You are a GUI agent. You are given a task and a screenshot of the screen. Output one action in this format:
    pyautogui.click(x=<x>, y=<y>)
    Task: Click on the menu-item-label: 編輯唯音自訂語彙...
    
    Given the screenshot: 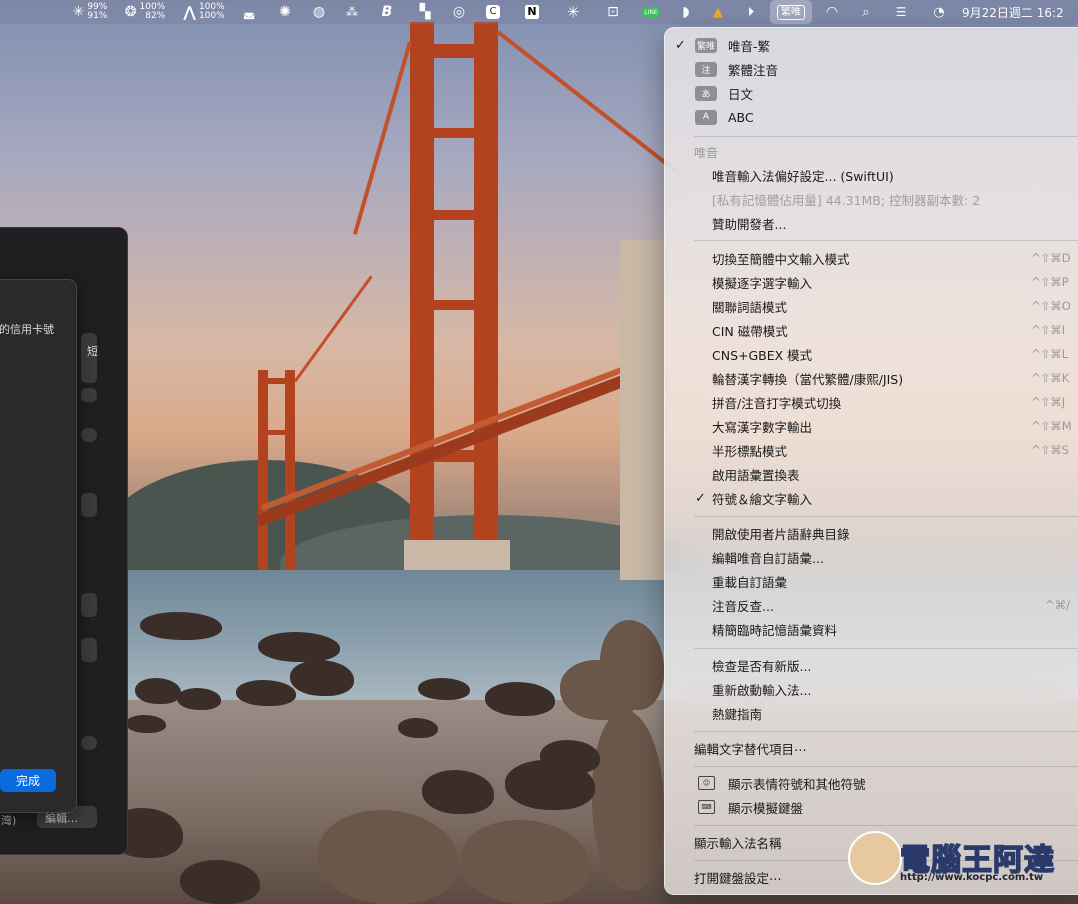 What is the action you would take?
    pyautogui.click(x=768, y=558)
    